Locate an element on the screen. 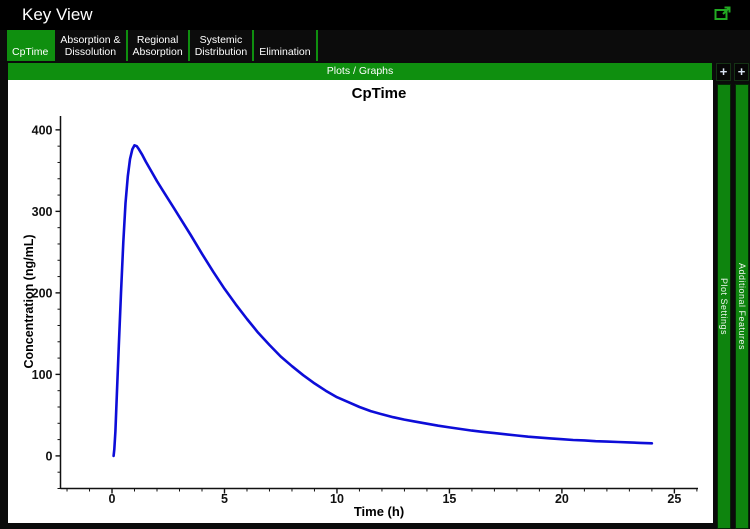  tab-absorption-dissolution: Absorption & Dissolution is located at coordinates (91, 45).